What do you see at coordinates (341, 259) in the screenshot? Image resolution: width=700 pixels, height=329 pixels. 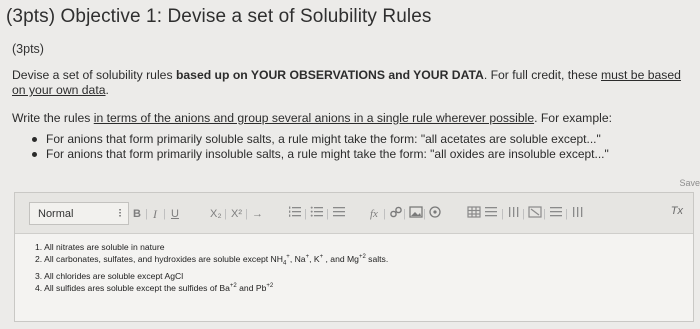 I see `rule-text: , and Mg` at bounding box center [341, 259].